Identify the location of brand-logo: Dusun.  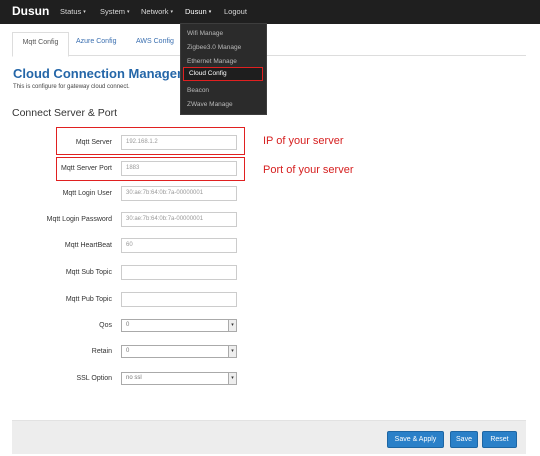
(30, 11).